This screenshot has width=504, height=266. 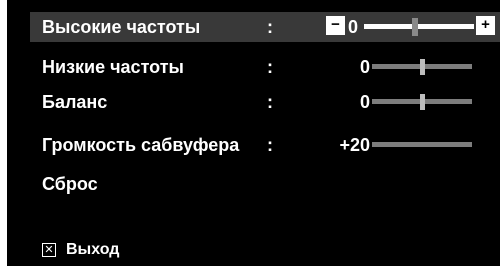 I want to click on treble-slider, so click(x=419, y=27).